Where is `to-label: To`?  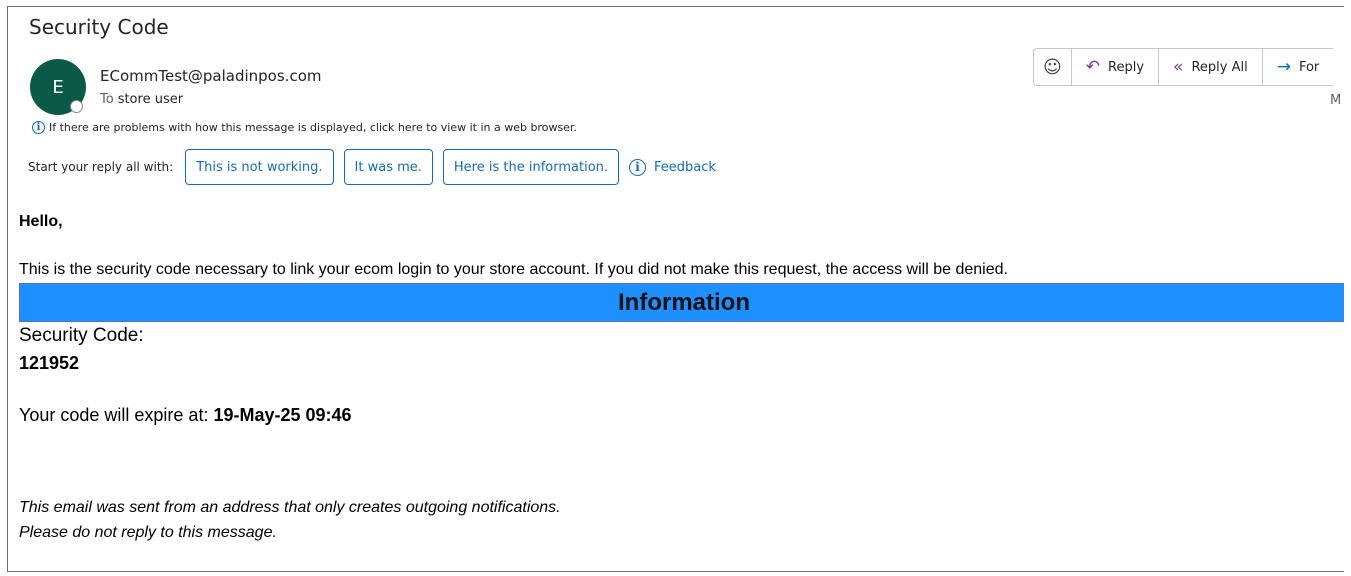
to-label: To is located at coordinates (107, 99).